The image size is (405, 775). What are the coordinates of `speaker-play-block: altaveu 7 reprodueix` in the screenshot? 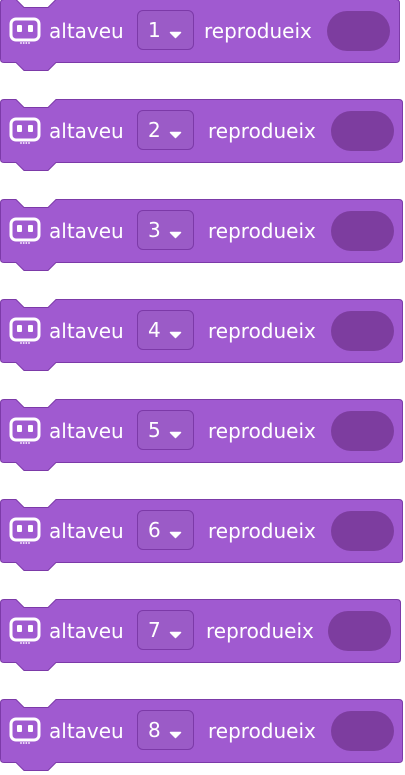 It's located at (202, 636).